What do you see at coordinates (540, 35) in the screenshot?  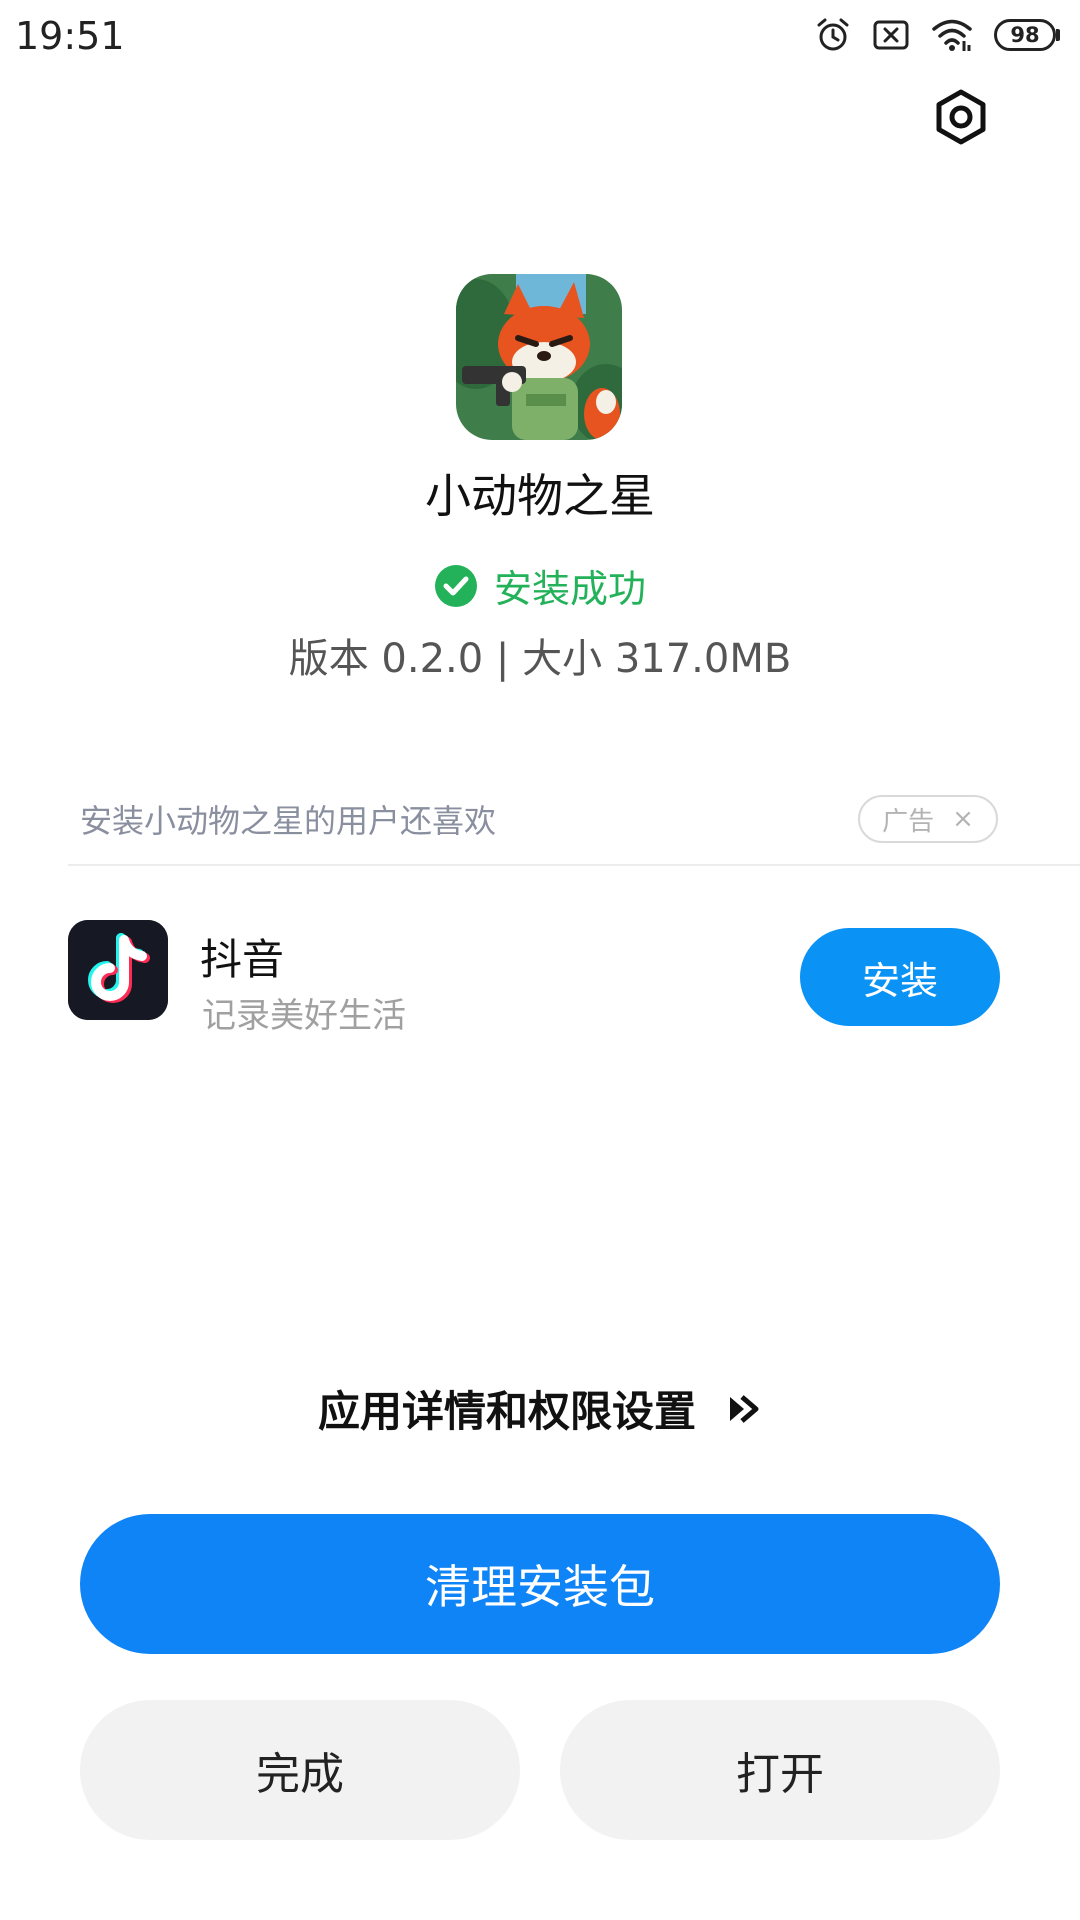 I see `status-bar: 19:51 98` at bounding box center [540, 35].